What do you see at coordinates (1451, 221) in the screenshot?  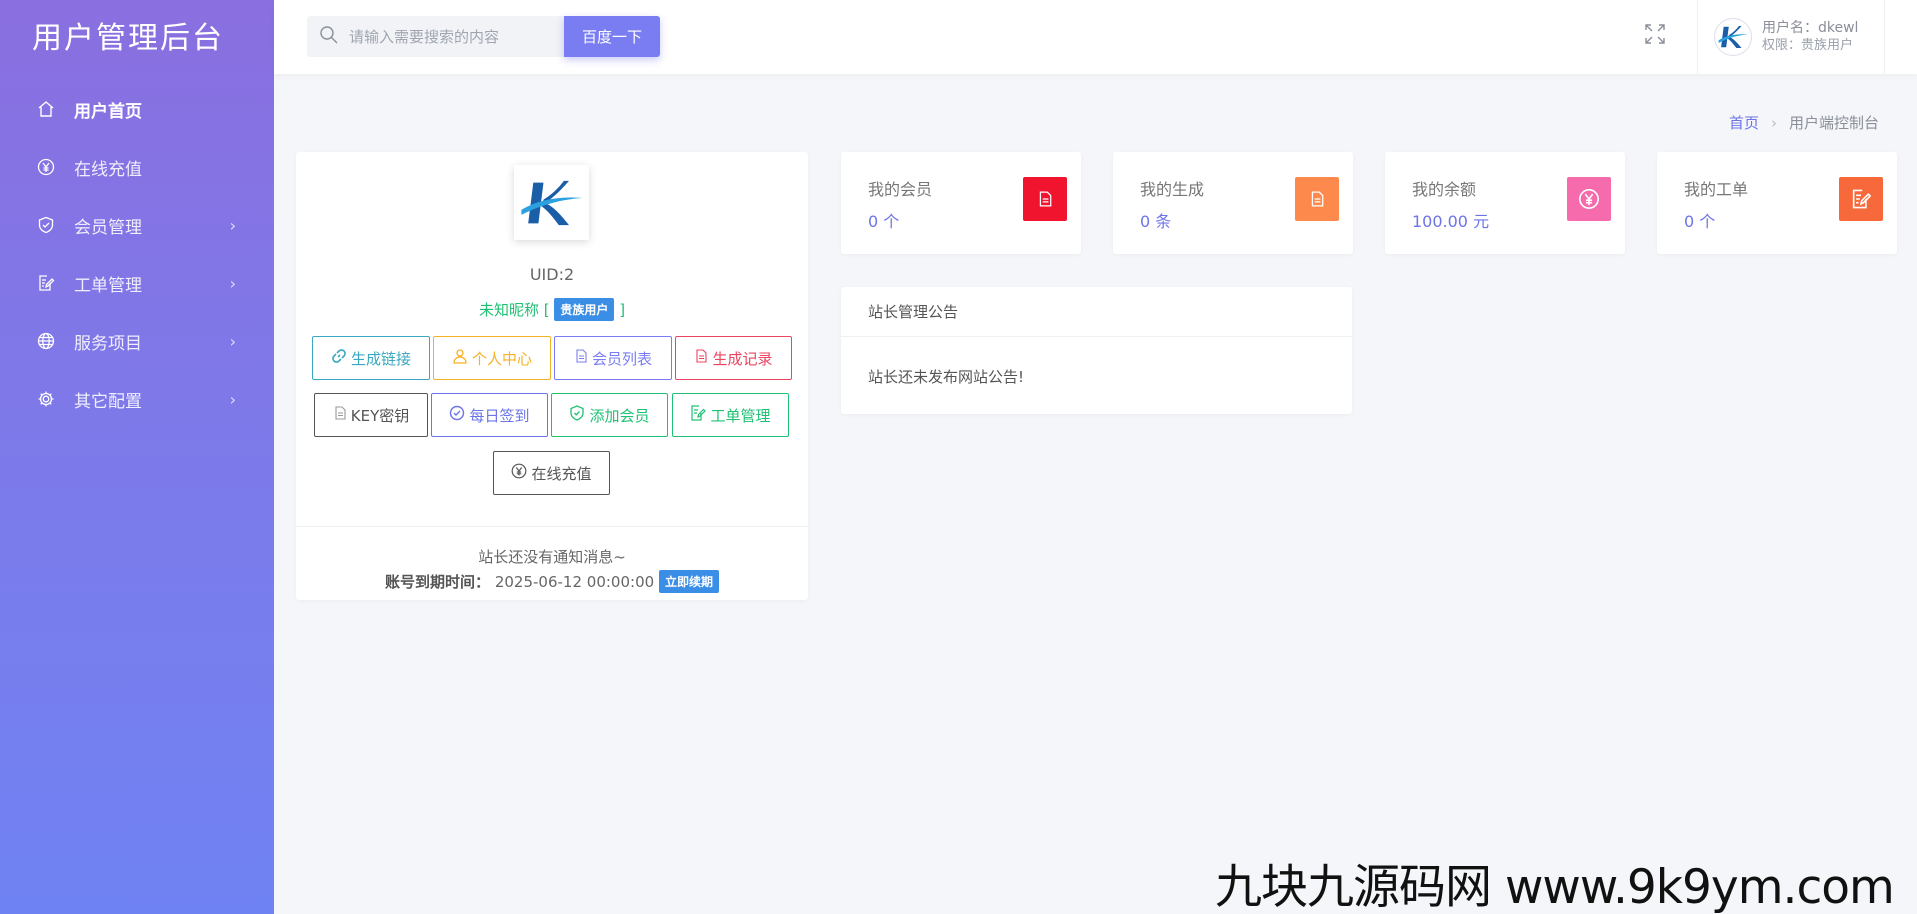 I see `stat-value: 100.00 元` at bounding box center [1451, 221].